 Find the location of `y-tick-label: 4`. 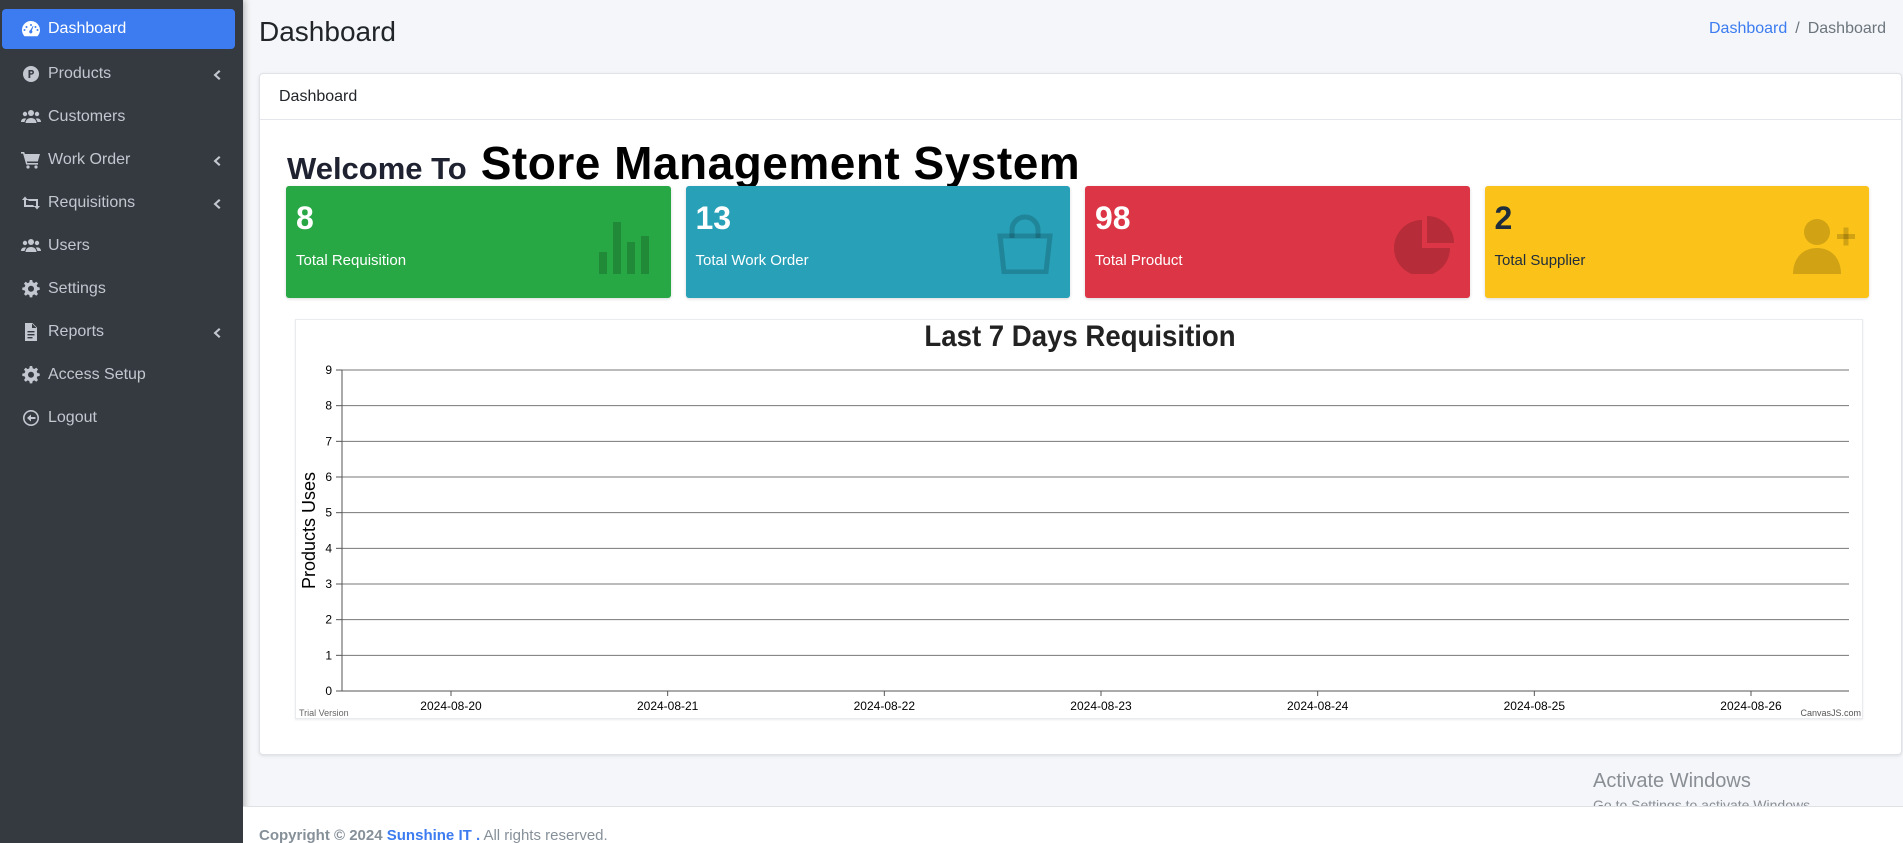

y-tick-label: 4 is located at coordinates (328, 548).